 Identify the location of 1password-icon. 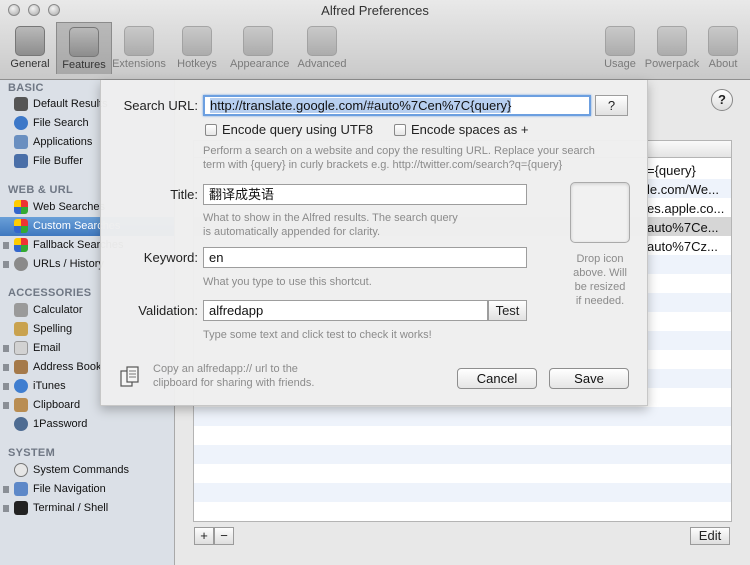
(21, 424).